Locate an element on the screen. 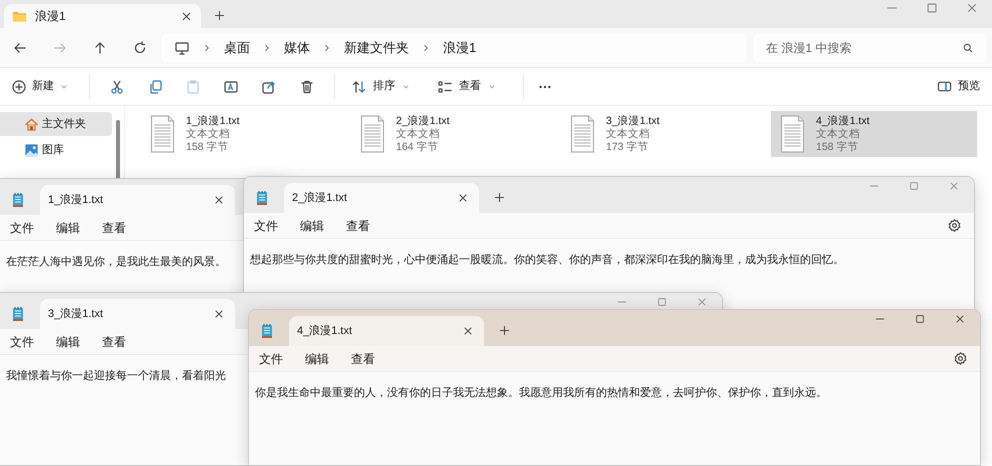  file-item: 1_浪漫1.txt 文本文档 158 字节 is located at coordinates (244, 134).